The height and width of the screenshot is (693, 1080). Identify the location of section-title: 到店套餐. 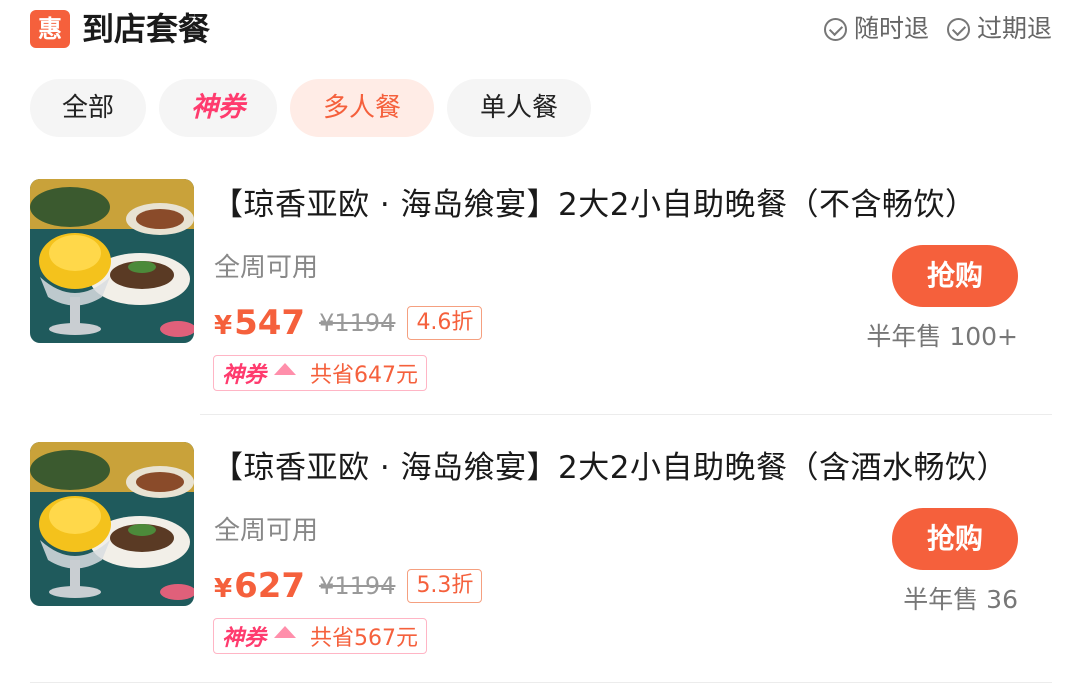
(146, 29).